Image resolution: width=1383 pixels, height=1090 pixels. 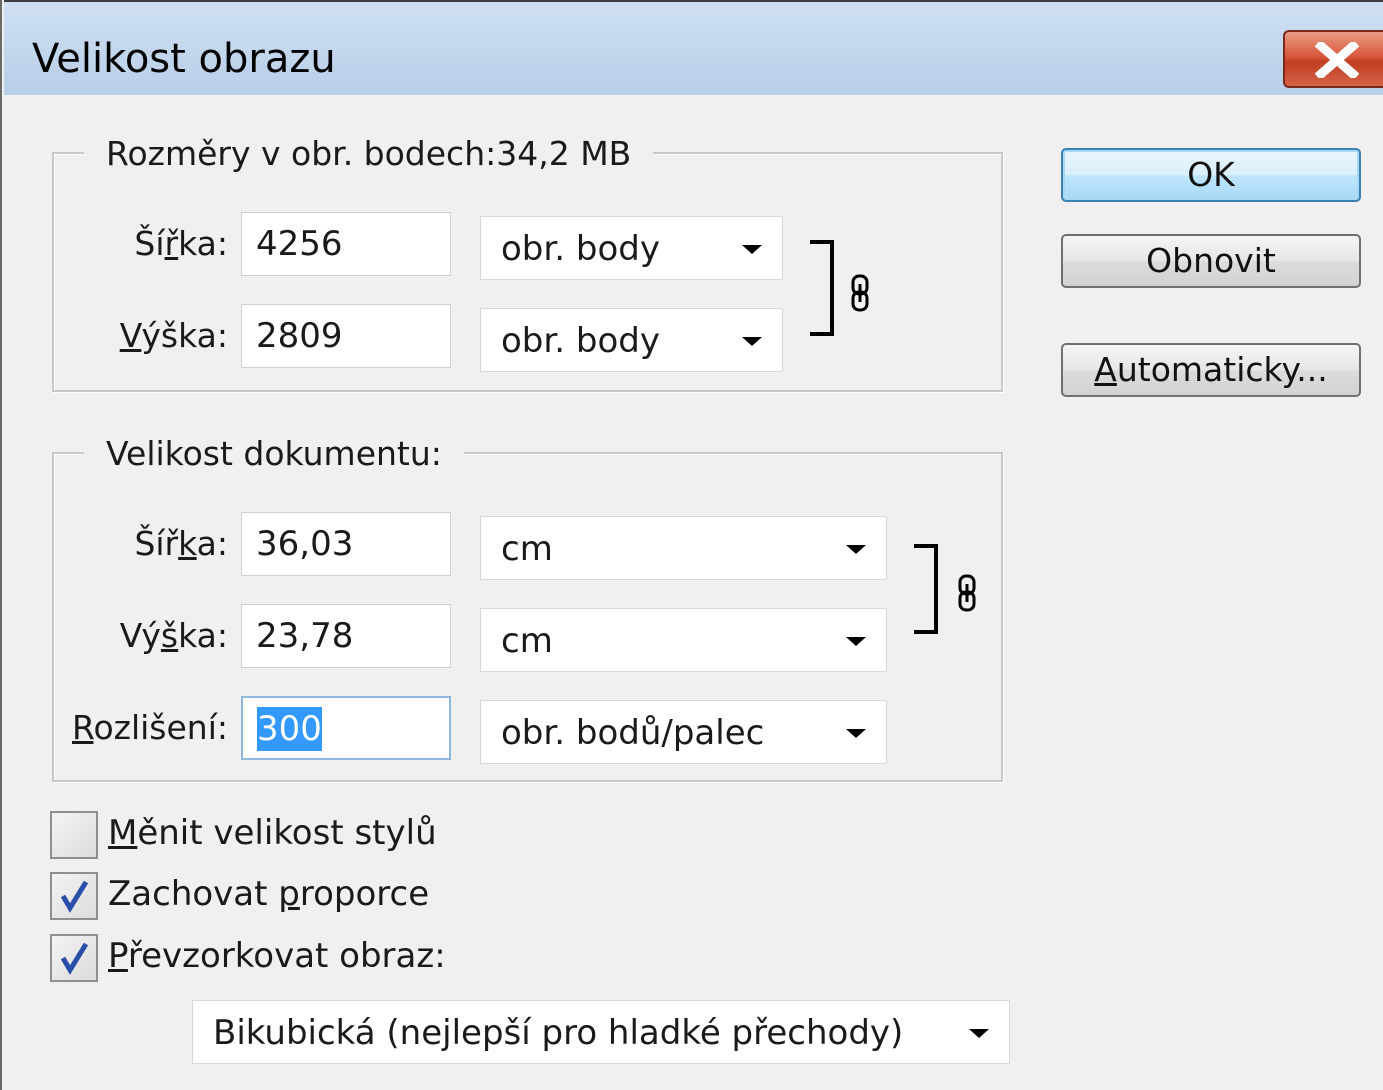 What do you see at coordinates (268, 894) in the screenshot?
I see `constrain-proportions-label: Zachovat proporce` at bounding box center [268, 894].